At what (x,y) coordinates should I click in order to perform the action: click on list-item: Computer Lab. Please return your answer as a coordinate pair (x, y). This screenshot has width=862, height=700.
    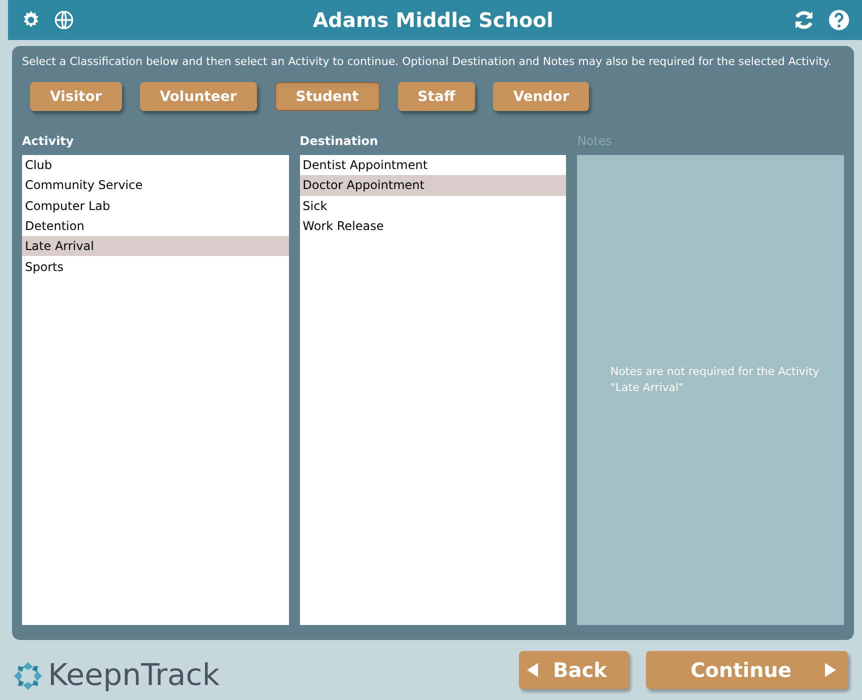
    Looking at the image, I should click on (155, 206).